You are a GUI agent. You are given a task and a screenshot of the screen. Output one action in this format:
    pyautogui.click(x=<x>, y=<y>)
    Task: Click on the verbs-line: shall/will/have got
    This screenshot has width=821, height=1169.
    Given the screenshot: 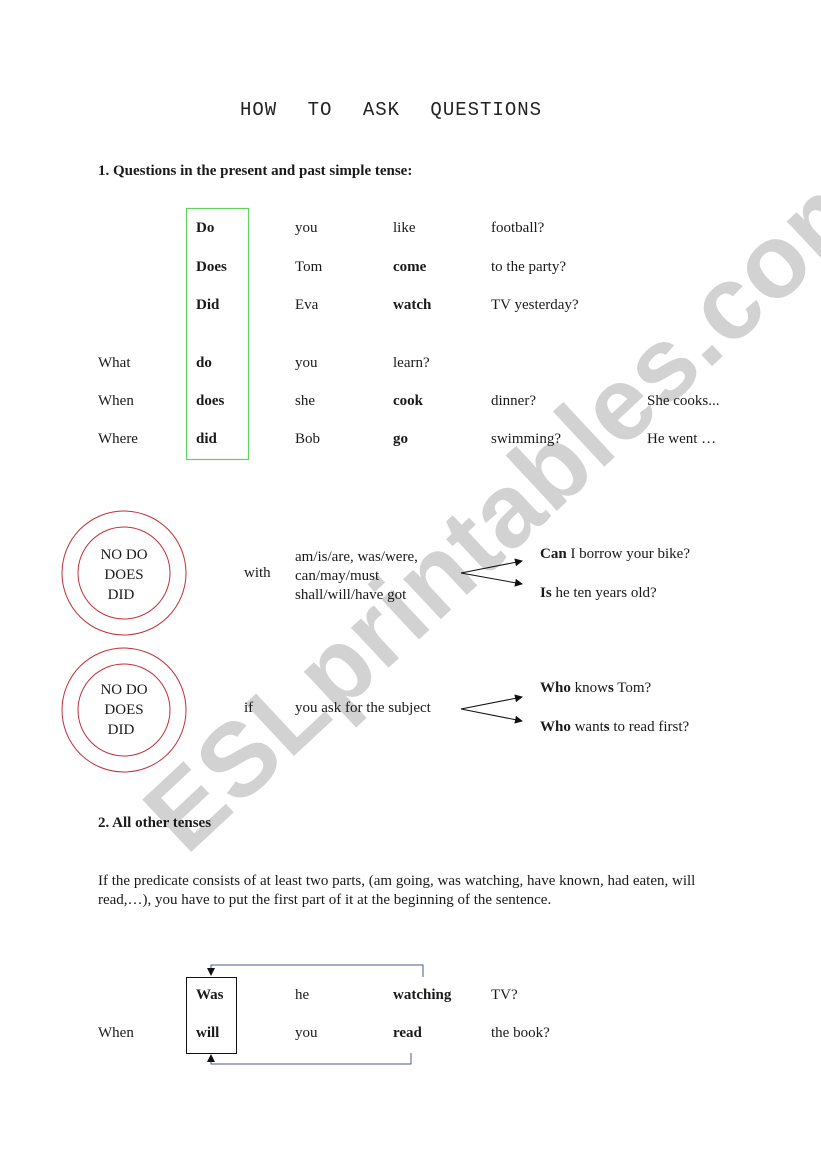 What is the action you would take?
    pyautogui.click(x=351, y=595)
    